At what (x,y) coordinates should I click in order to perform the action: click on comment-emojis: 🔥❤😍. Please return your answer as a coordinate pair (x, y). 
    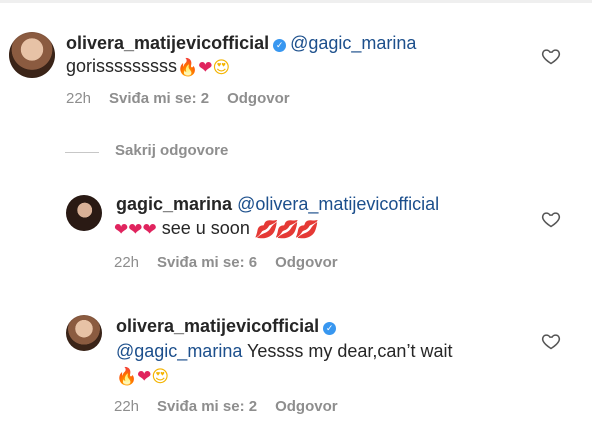
    Looking at the image, I should click on (142, 375).